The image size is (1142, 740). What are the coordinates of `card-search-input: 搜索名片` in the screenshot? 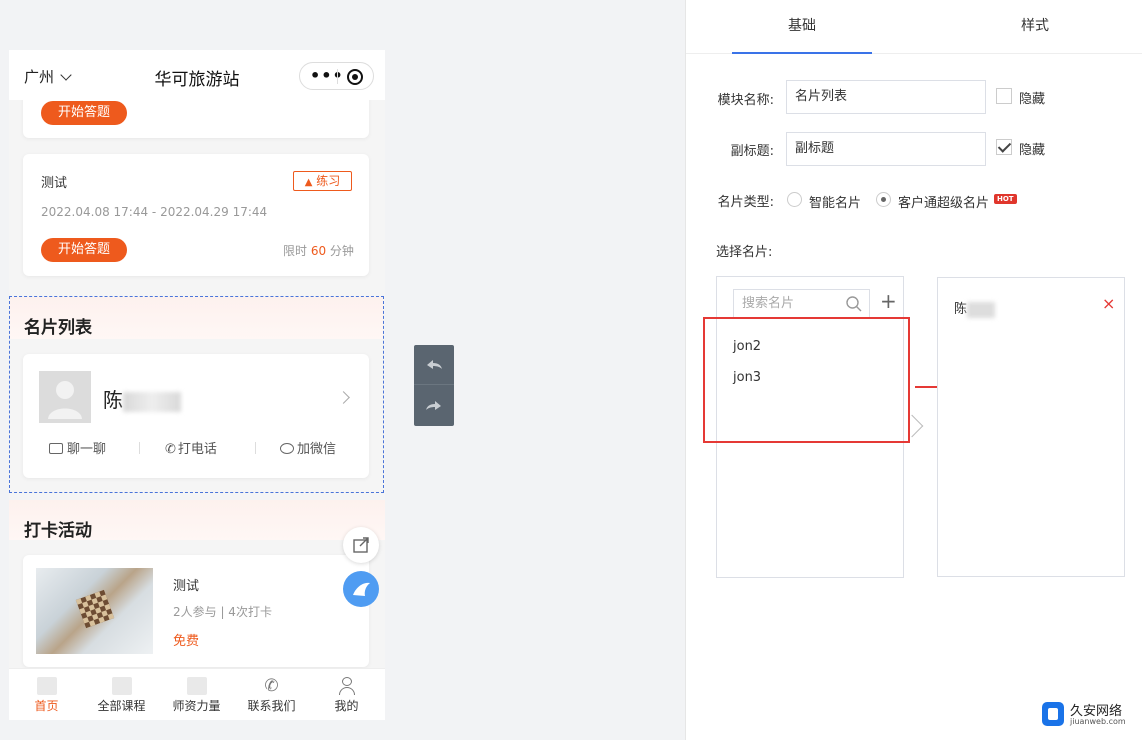 It's located at (801, 304).